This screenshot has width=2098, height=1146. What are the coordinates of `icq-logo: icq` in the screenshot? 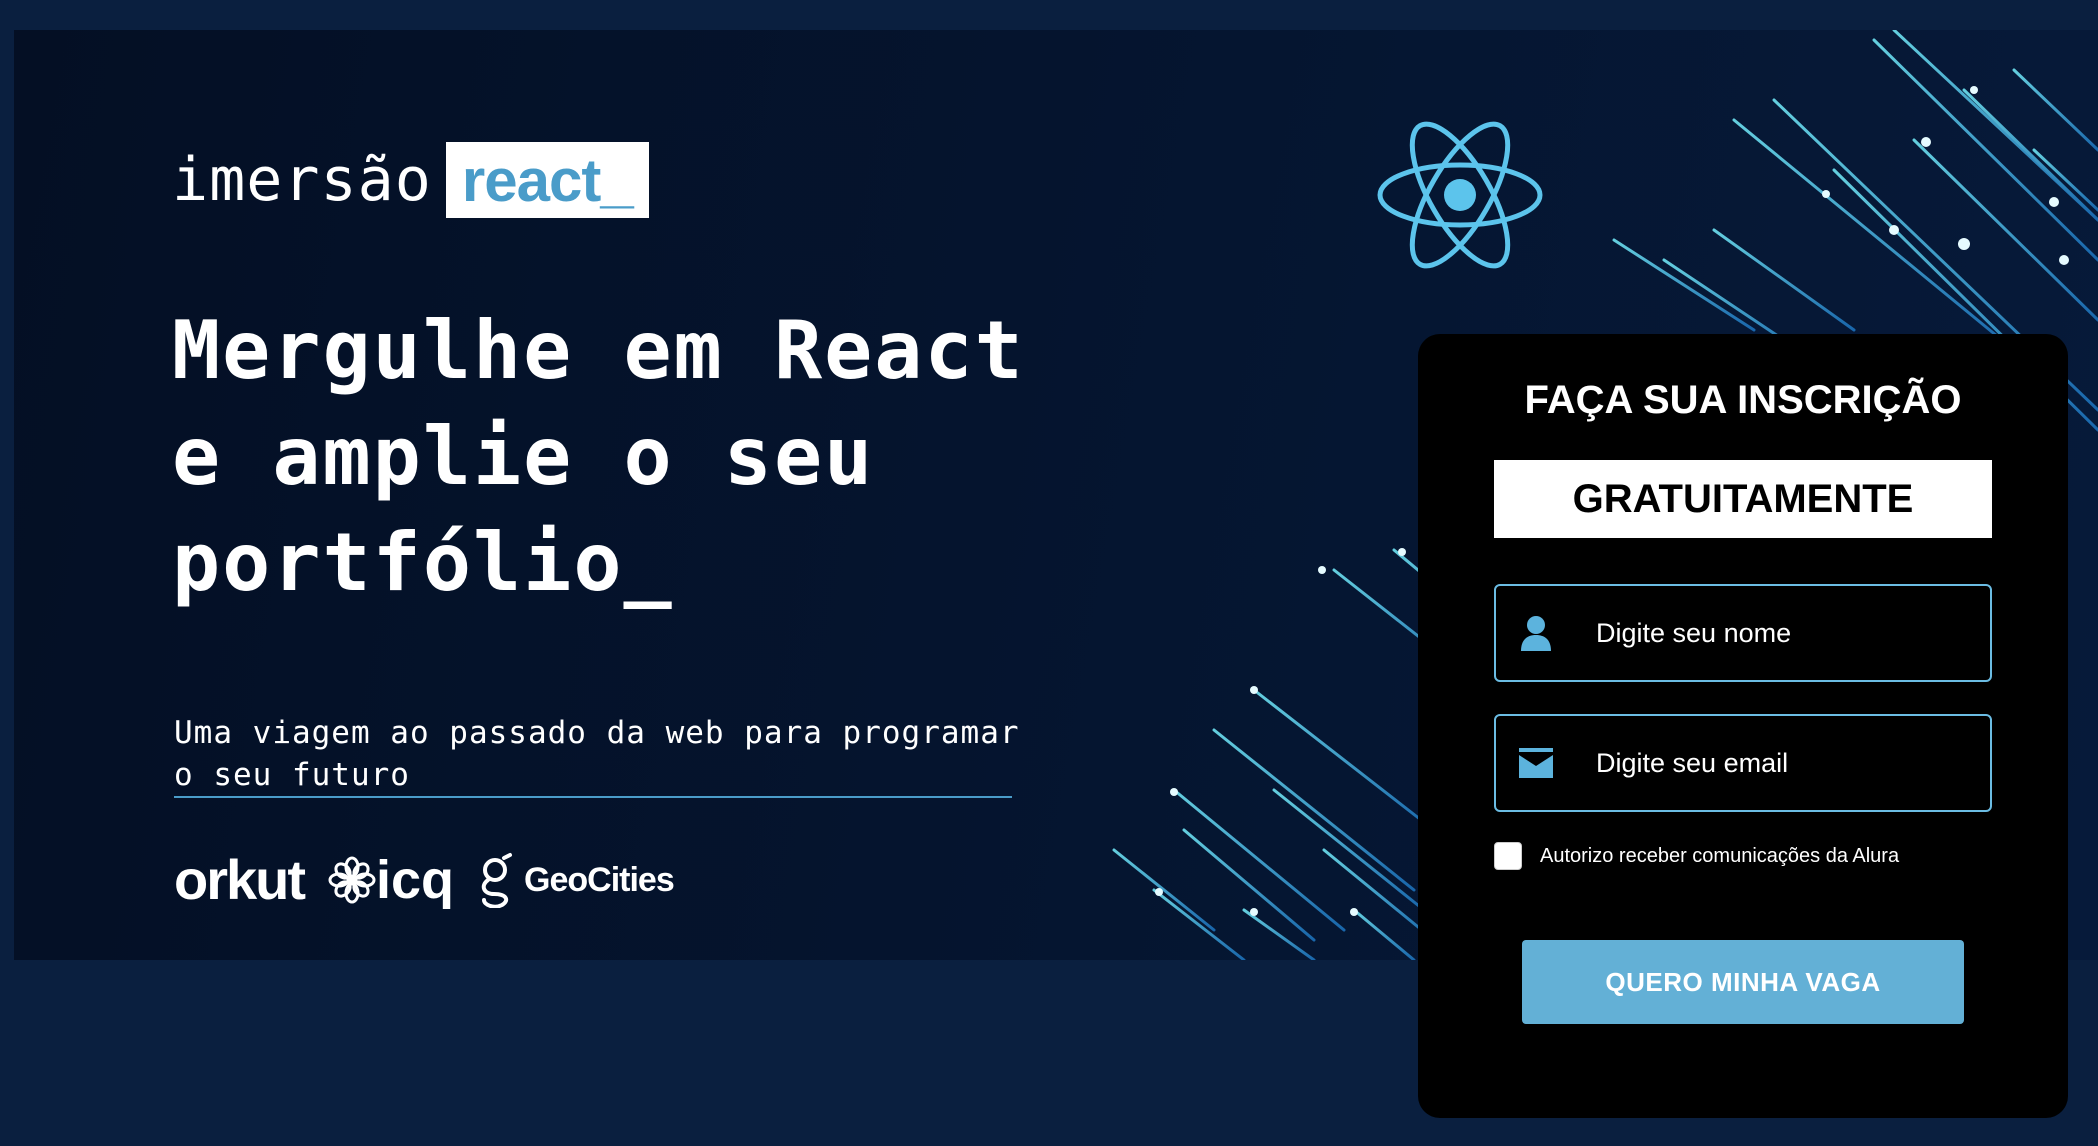 It's located at (391, 880).